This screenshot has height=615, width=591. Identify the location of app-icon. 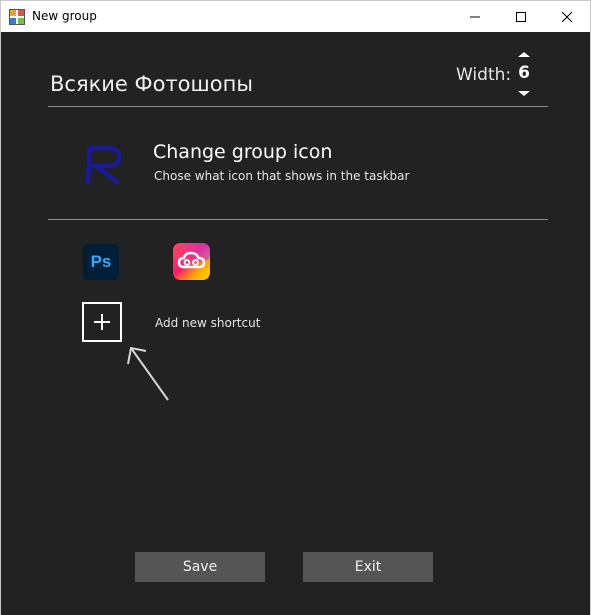
(17, 17).